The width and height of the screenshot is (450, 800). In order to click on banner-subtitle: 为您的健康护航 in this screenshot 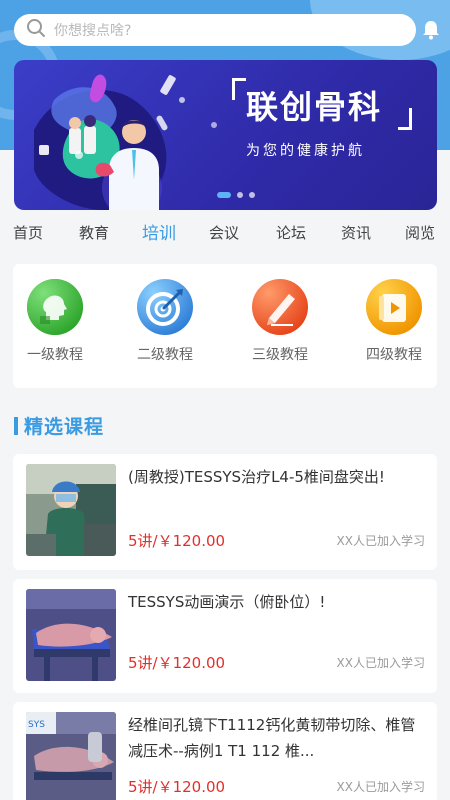, I will do `click(305, 151)`.